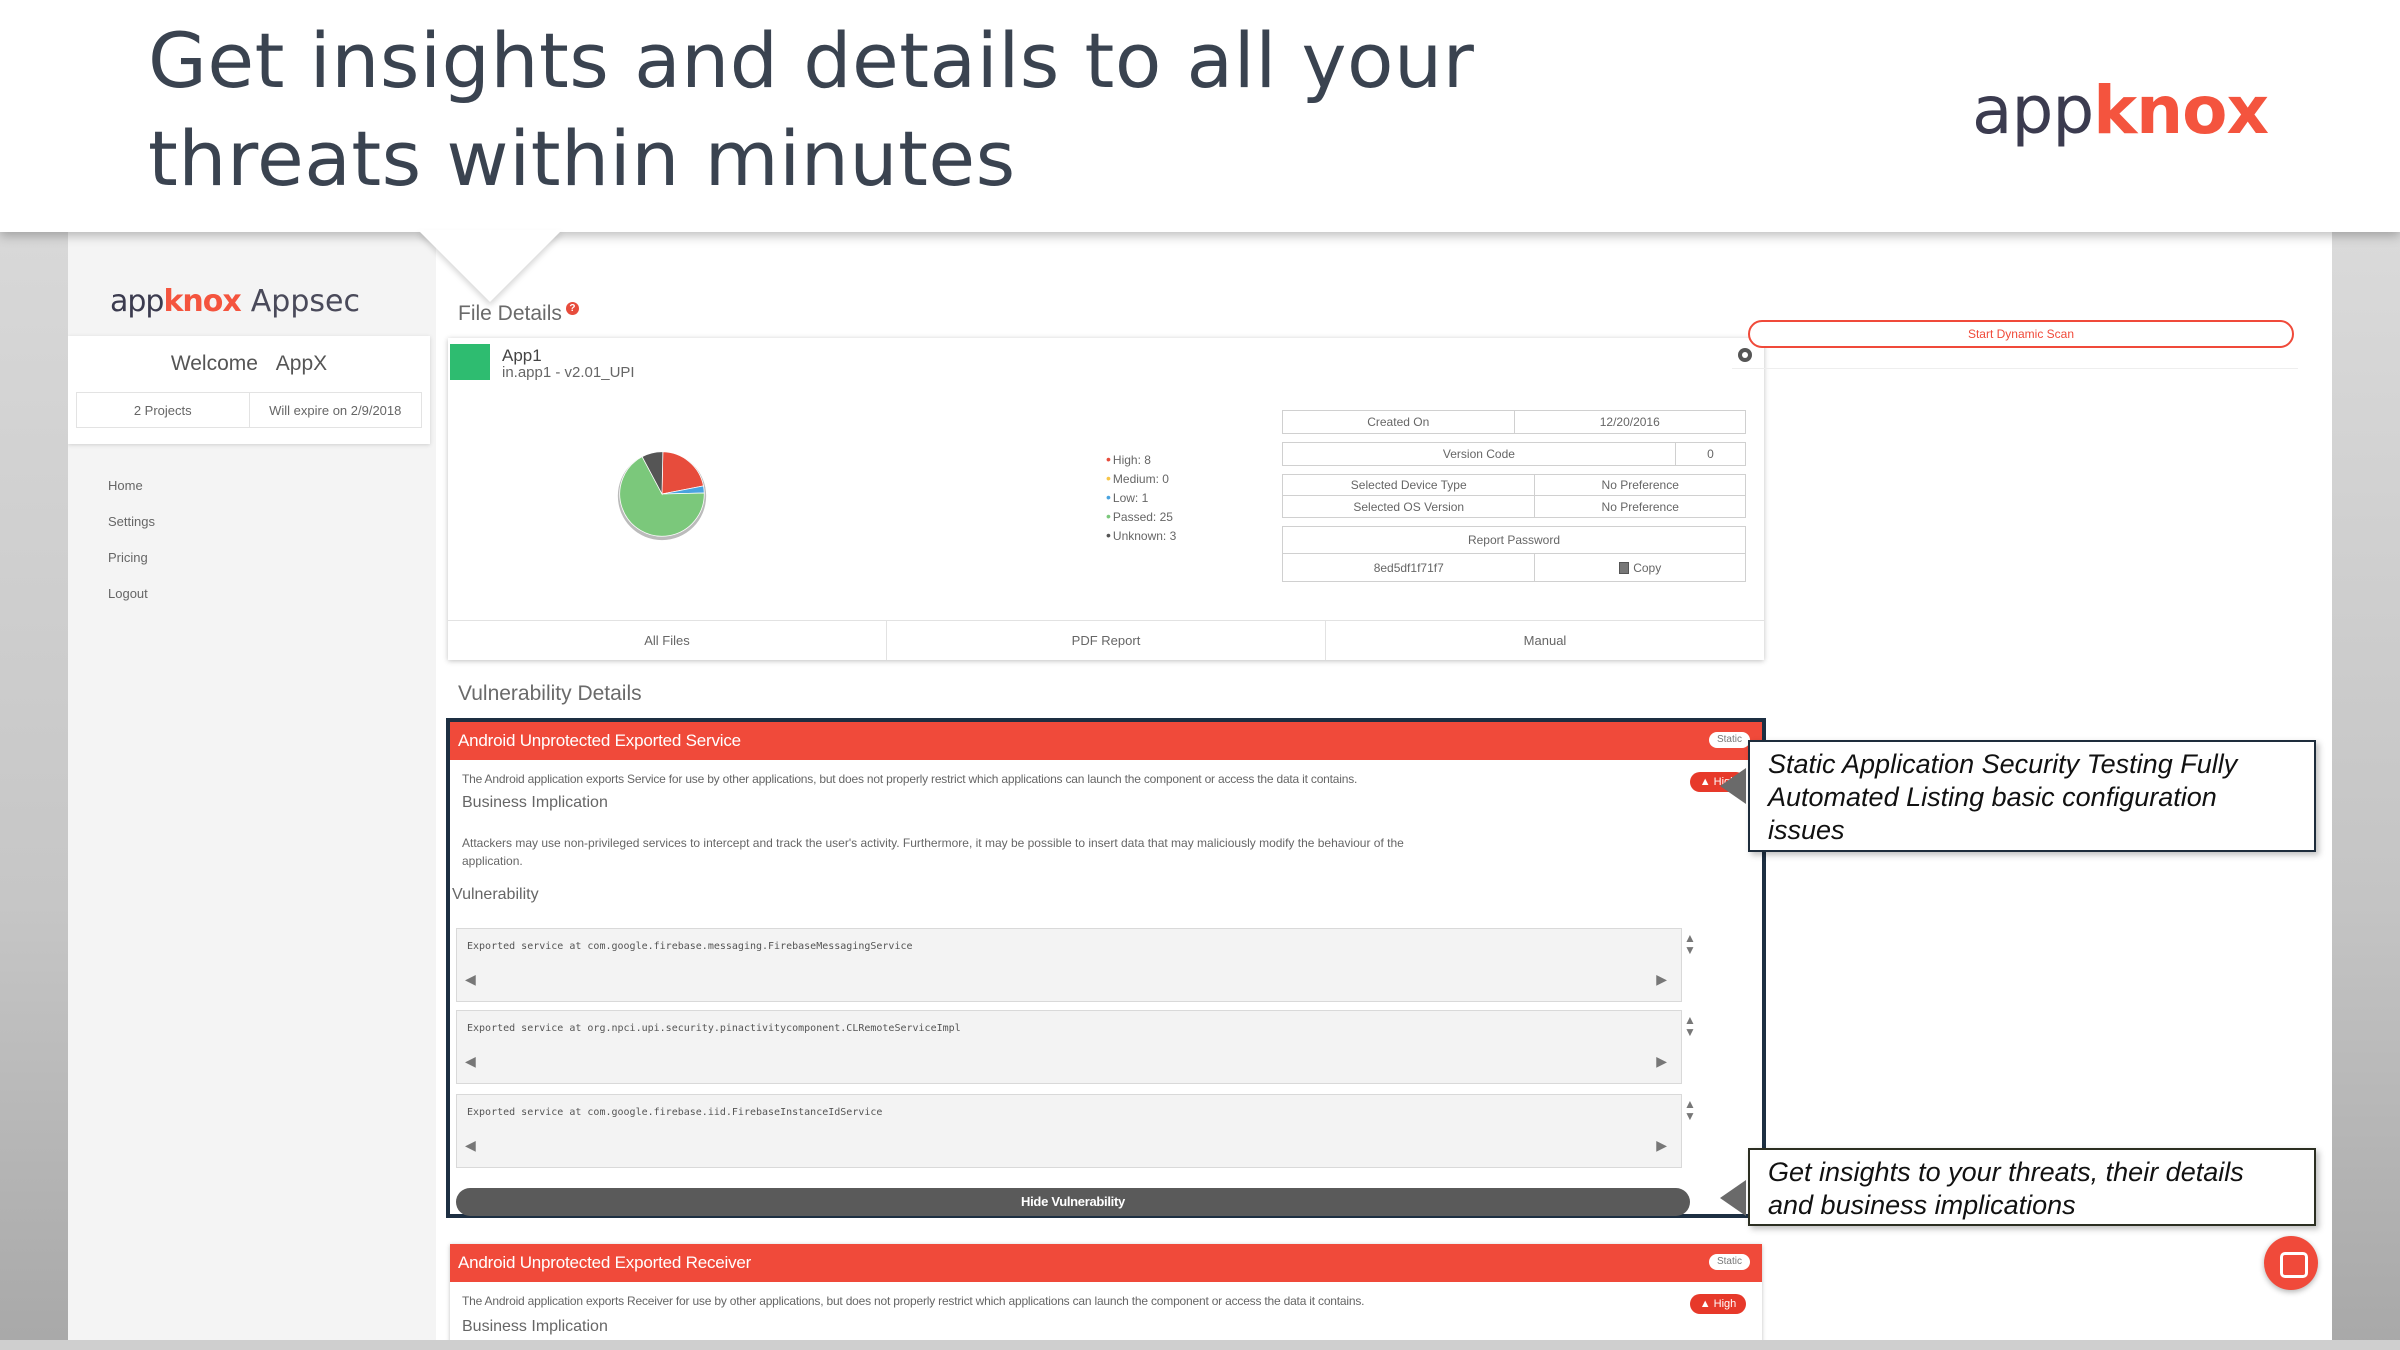  Describe the element at coordinates (568, 372) in the screenshot. I see `file-package: in.app1 - v2.01_UPI` at that location.